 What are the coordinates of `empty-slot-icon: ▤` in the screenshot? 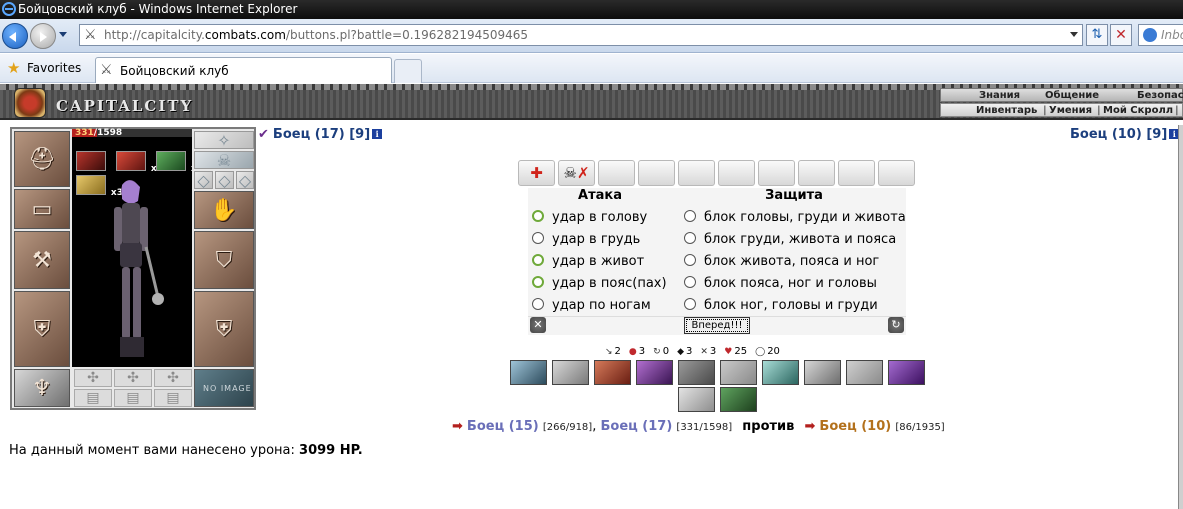 It's located at (93, 398).